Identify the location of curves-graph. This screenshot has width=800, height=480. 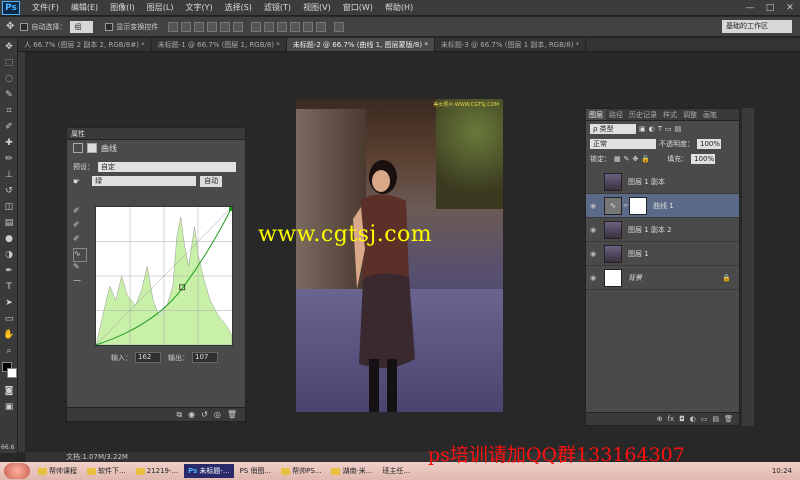
(164, 276).